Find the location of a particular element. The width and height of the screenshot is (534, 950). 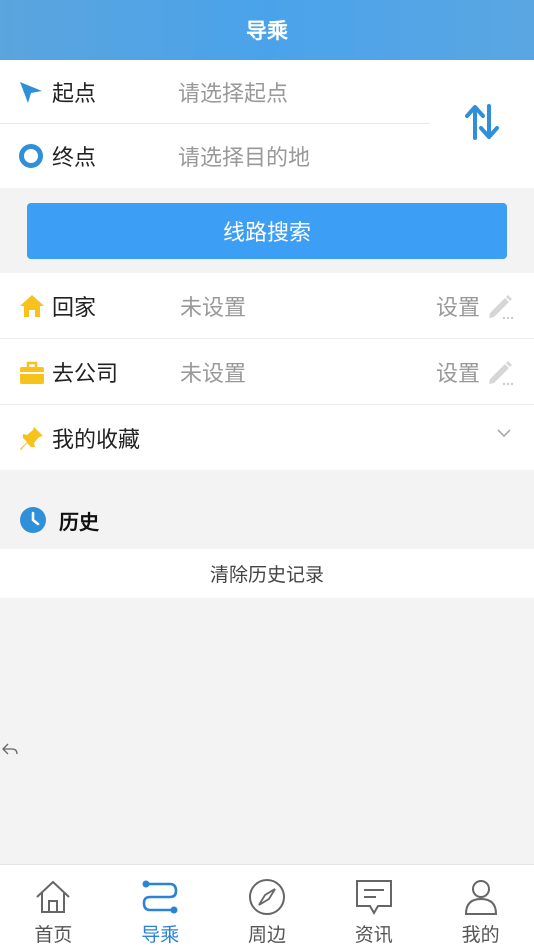

tab-nearby: 周边 is located at coordinates (267, 907).